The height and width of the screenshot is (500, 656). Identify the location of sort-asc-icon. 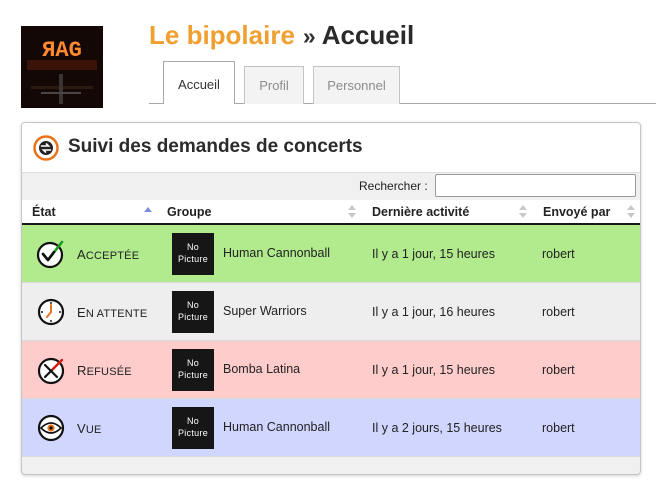
(148, 212).